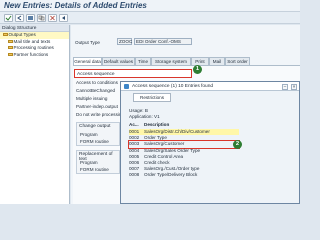  I want to click on tree-item-processing-routines: Processing routines, so click(34, 48).